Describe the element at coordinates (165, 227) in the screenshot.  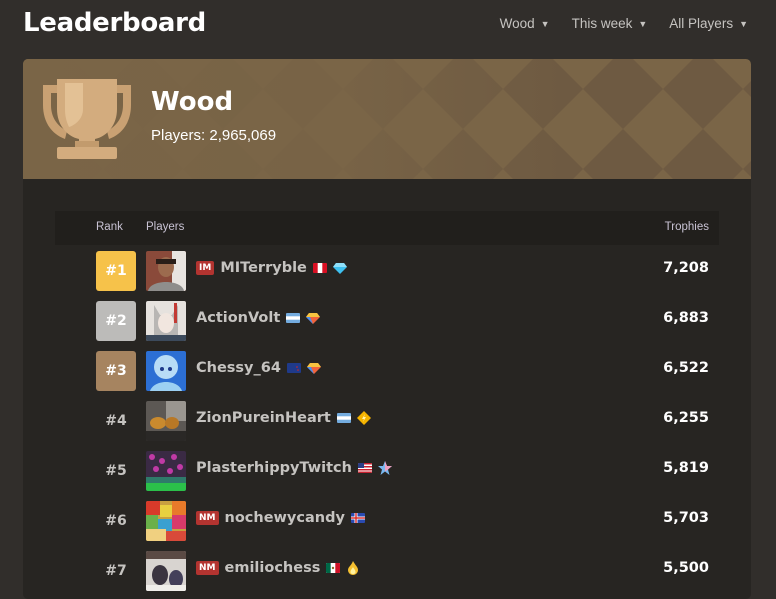
I see `column-header-players: Players` at that location.